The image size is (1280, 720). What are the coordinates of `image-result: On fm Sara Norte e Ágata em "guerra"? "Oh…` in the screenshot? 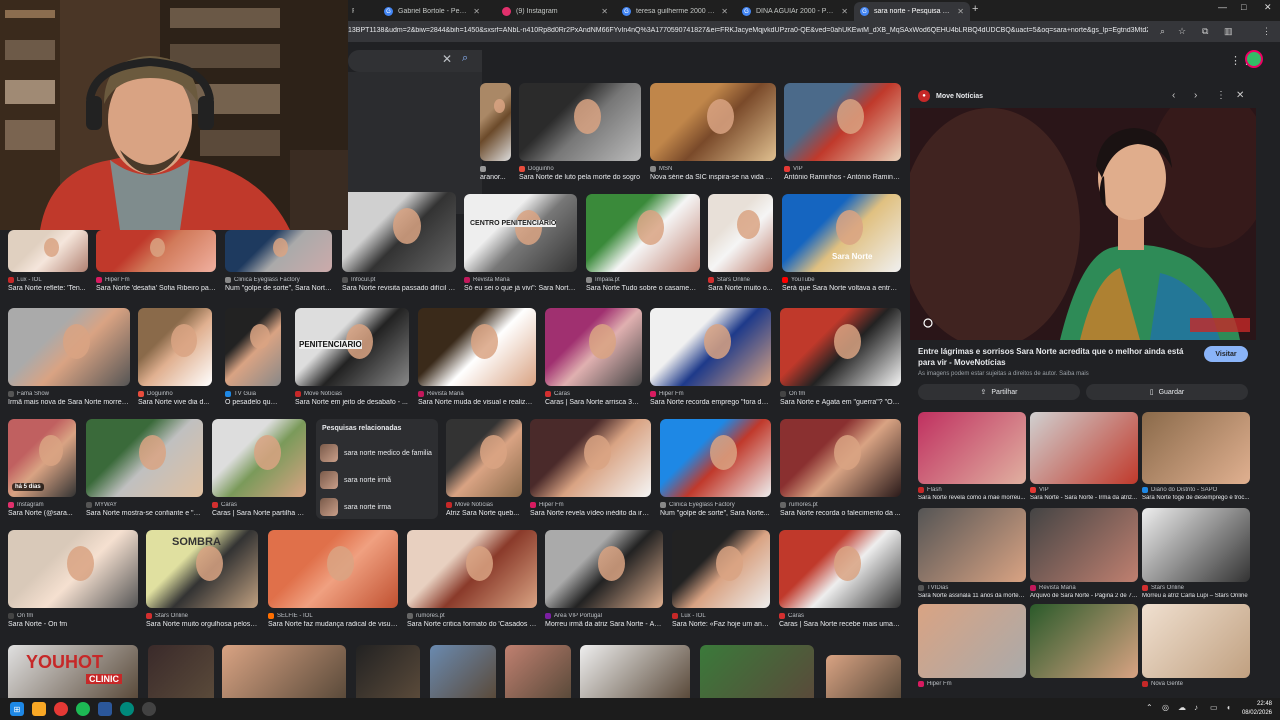 It's located at (840, 359).